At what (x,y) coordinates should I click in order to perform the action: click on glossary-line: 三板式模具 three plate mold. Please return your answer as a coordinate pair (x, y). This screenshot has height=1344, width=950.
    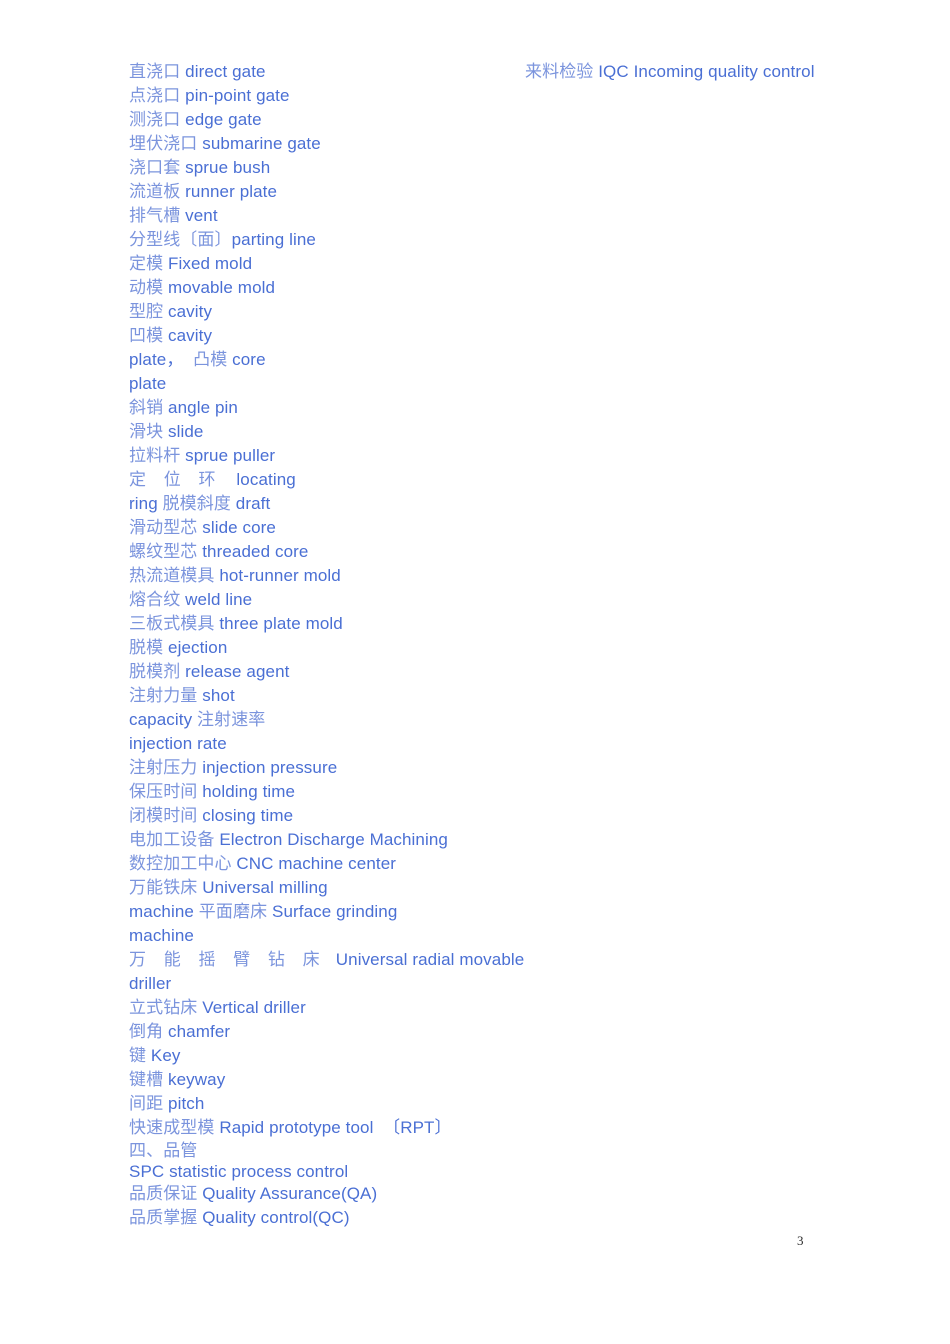
    Looking at the image, I should click on (302, 624).